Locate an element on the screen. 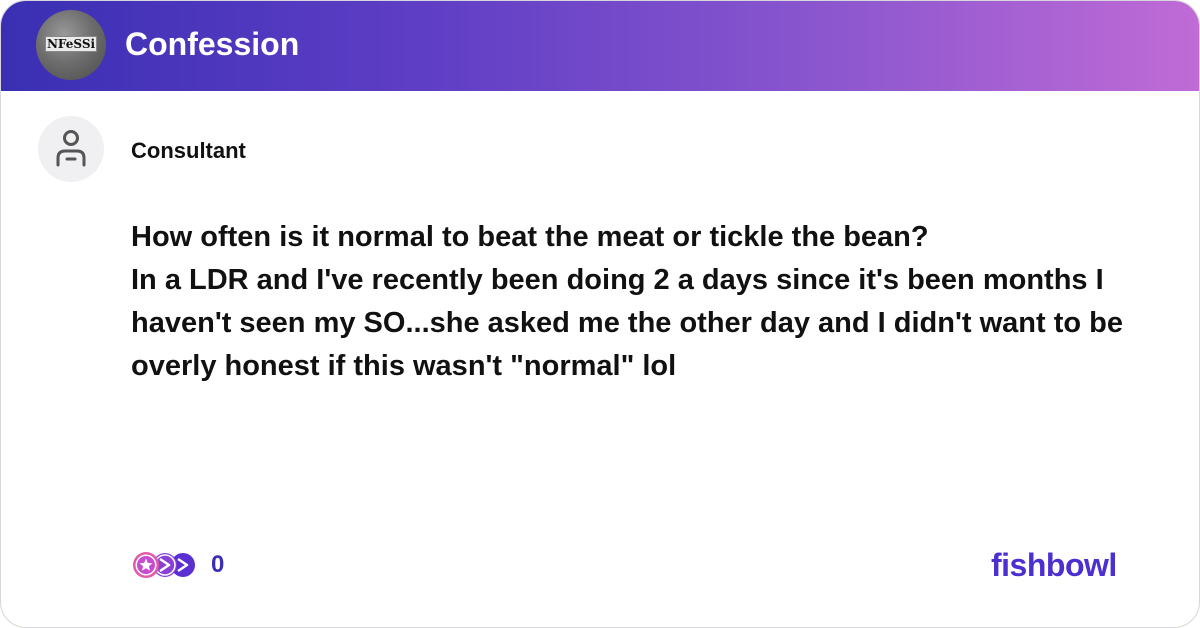 This screenshot has width=1200, height=628. group-avatar-text: NFeSSi is located at coordinates (71, 44).